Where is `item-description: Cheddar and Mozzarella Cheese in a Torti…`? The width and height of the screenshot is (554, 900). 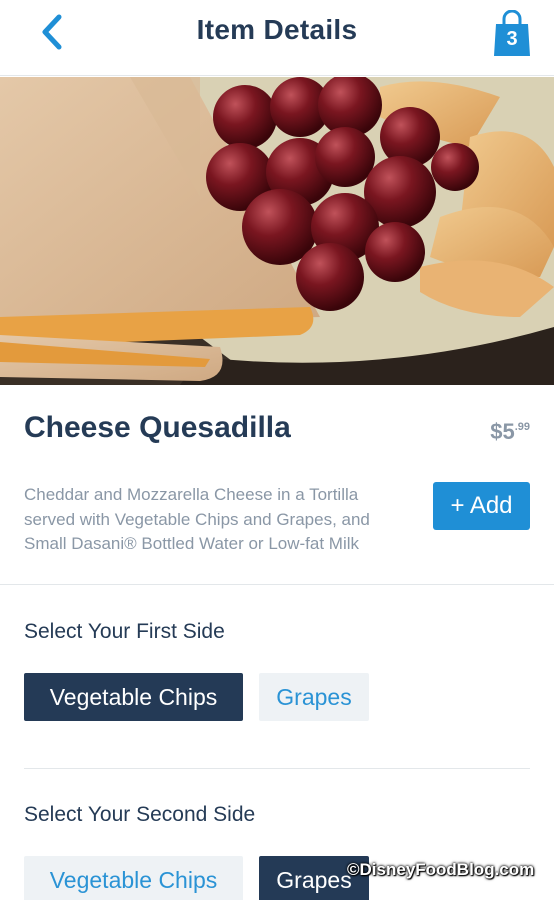 item-description: Cheddar and Mozzarella Cheese in a Torti… is located at coordinates (197, 519).